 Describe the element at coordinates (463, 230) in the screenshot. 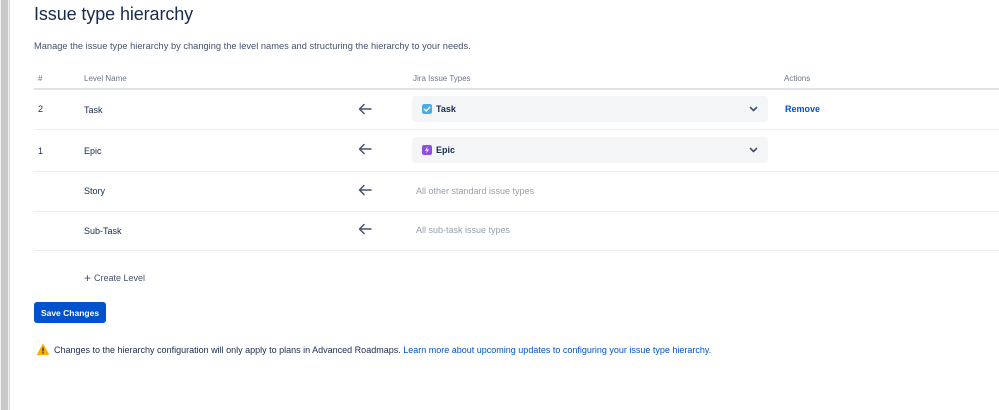

I see `issue-types-text: All sub-task issue types` at that location.